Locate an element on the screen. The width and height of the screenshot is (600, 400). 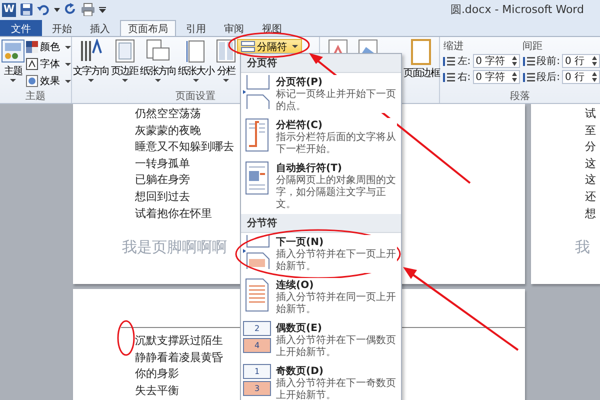
page-setup-button: 纸张方向 is located at coordinates (158, 60).